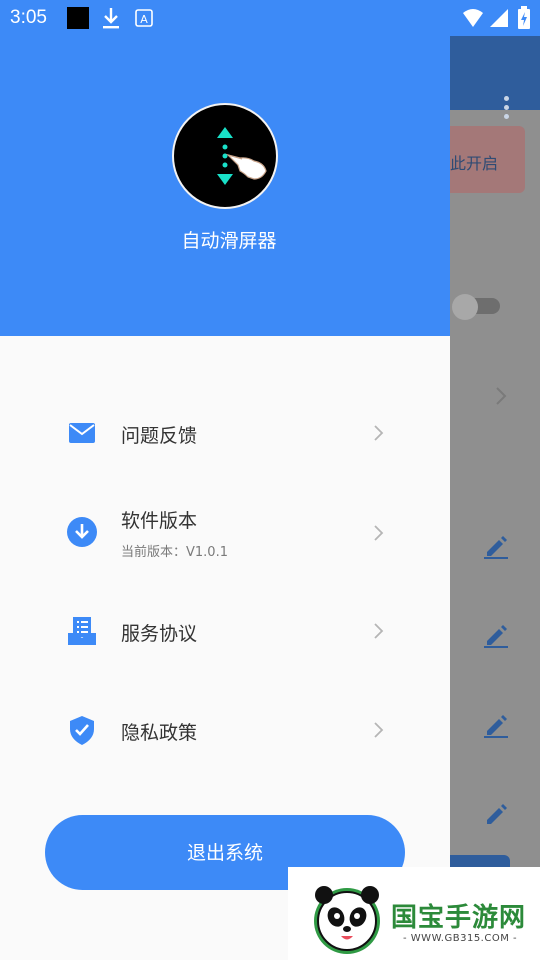  Describe the element at coordinates (225, 730) in the screenshot. I see `menu-item-privacy-policy: 隐私政策` at that location.